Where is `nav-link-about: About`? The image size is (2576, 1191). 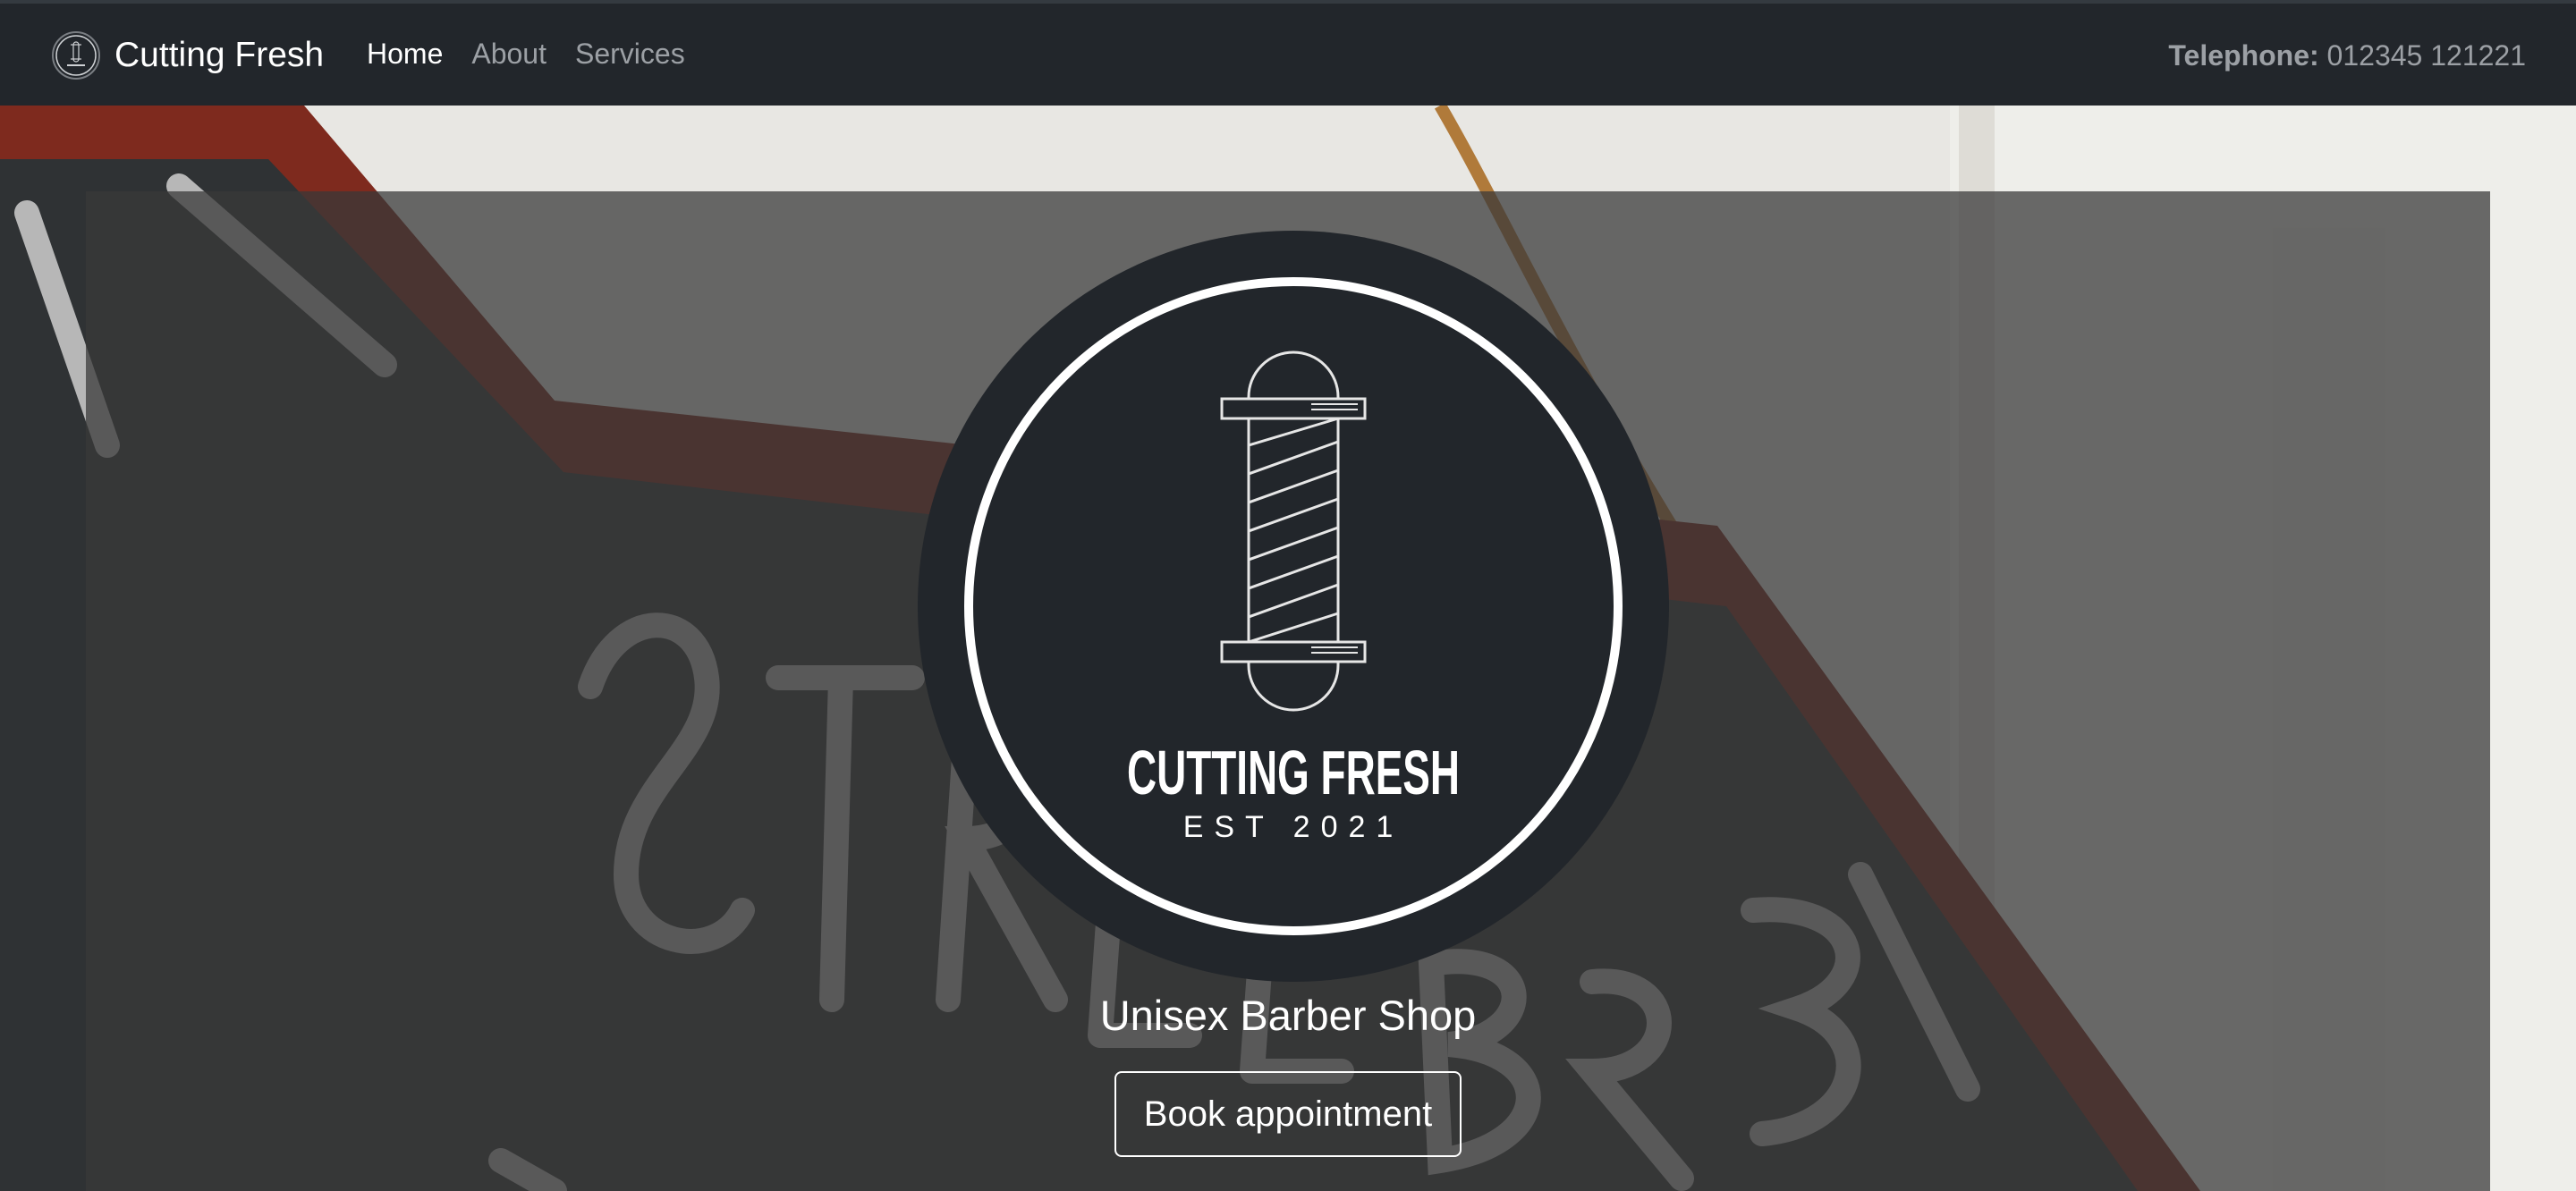
nav-link-about: About is located at coordinates (509, 54).